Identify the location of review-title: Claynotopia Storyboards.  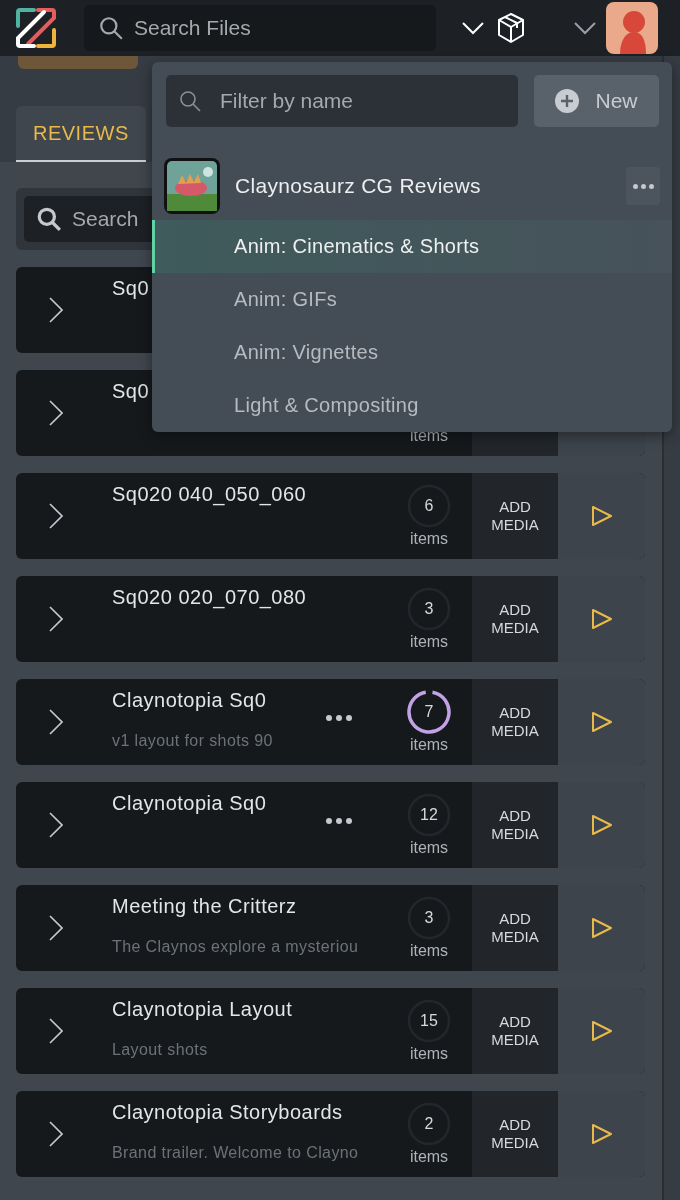
(227, 1112).